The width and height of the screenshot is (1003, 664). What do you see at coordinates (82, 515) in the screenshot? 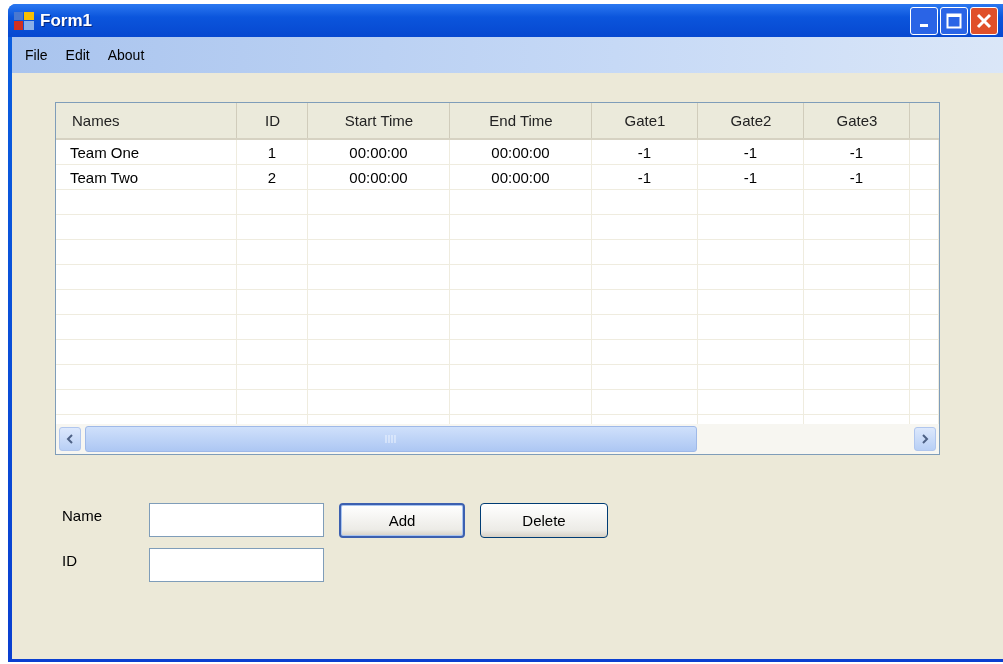
I see `field-label: Name` at bounding box center [82, 515].